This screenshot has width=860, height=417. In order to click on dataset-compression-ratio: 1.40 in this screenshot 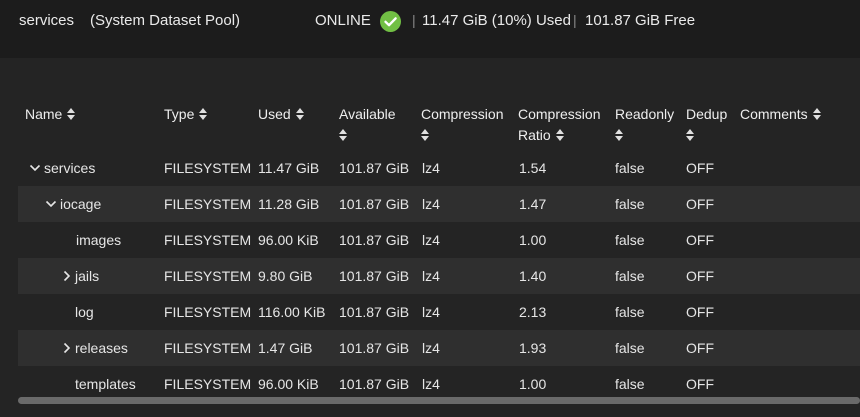, I will do `click(533, 276)`.